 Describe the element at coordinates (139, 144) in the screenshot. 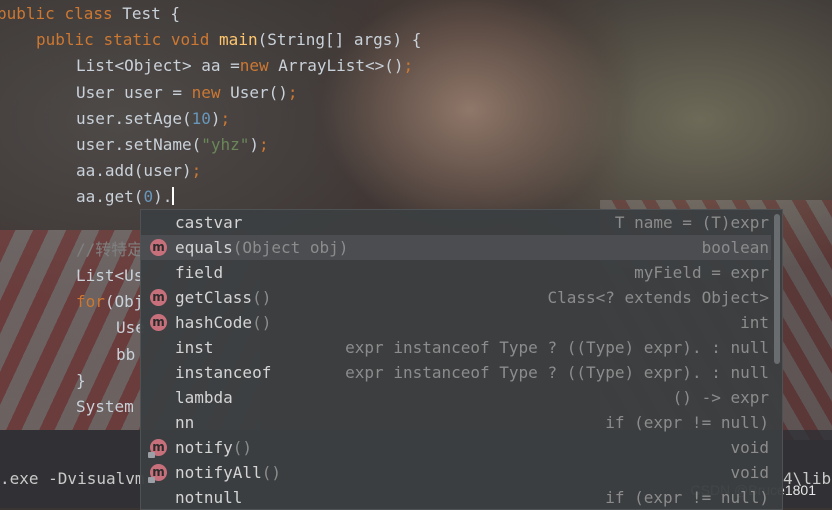

I see `code-token: user.setName(` at that location.